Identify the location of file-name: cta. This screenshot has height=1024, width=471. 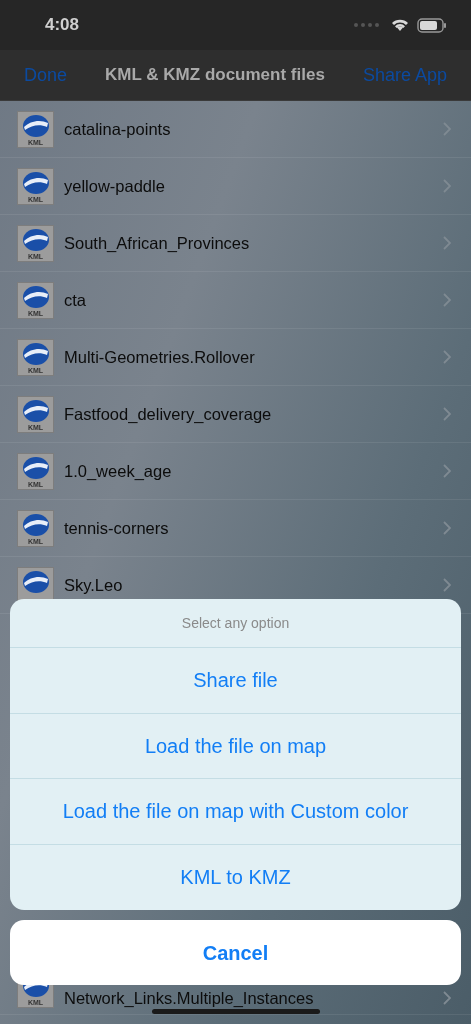
(75, 300).